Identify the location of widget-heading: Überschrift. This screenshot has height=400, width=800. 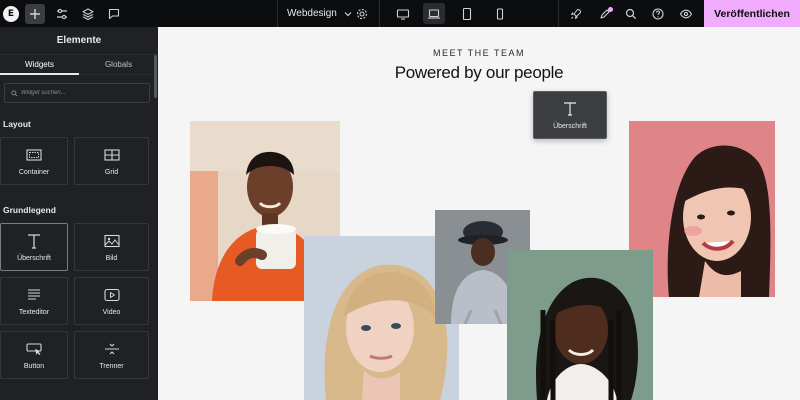
(34, 247).